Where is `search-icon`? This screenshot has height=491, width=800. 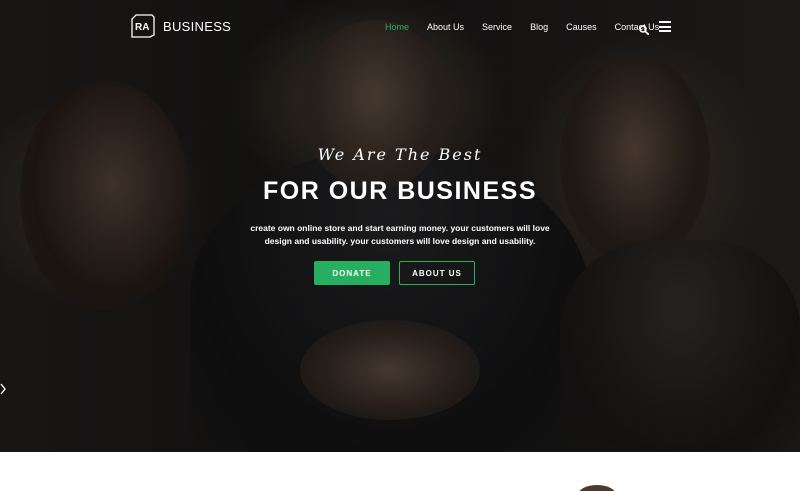
search-icon is located at coordinates (644, 29).